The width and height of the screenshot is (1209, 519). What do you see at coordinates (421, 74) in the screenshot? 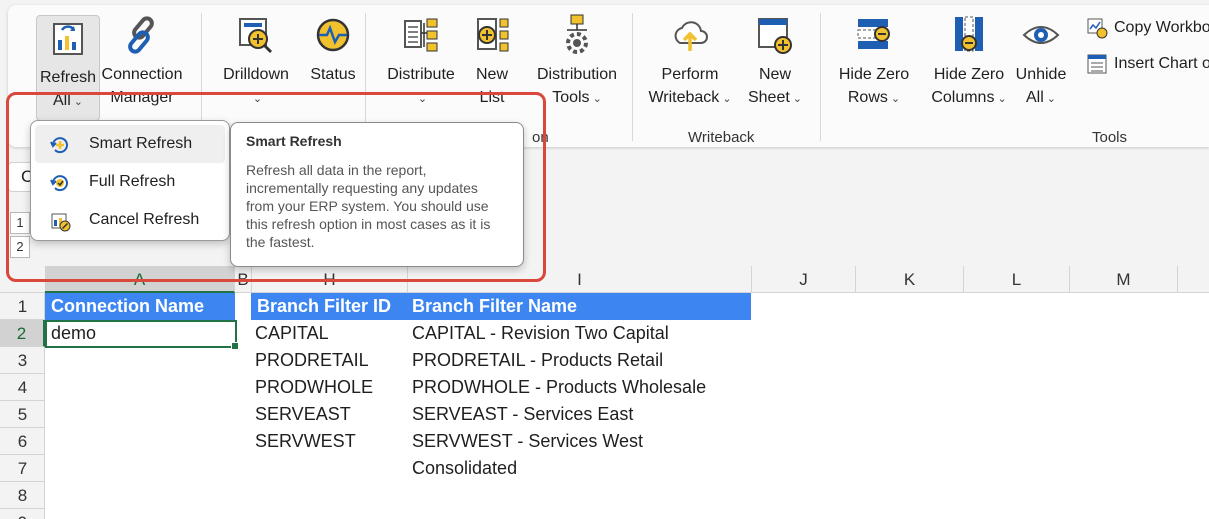
I see `distribute-label: Distribute` at bounding box center [421, 74].